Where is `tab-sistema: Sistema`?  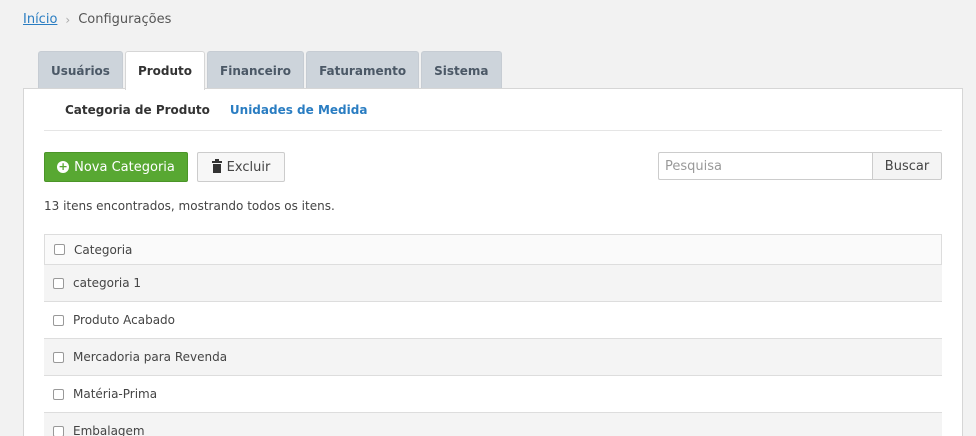 tab-sistema: Sistema is located at coordinates (461, 70).